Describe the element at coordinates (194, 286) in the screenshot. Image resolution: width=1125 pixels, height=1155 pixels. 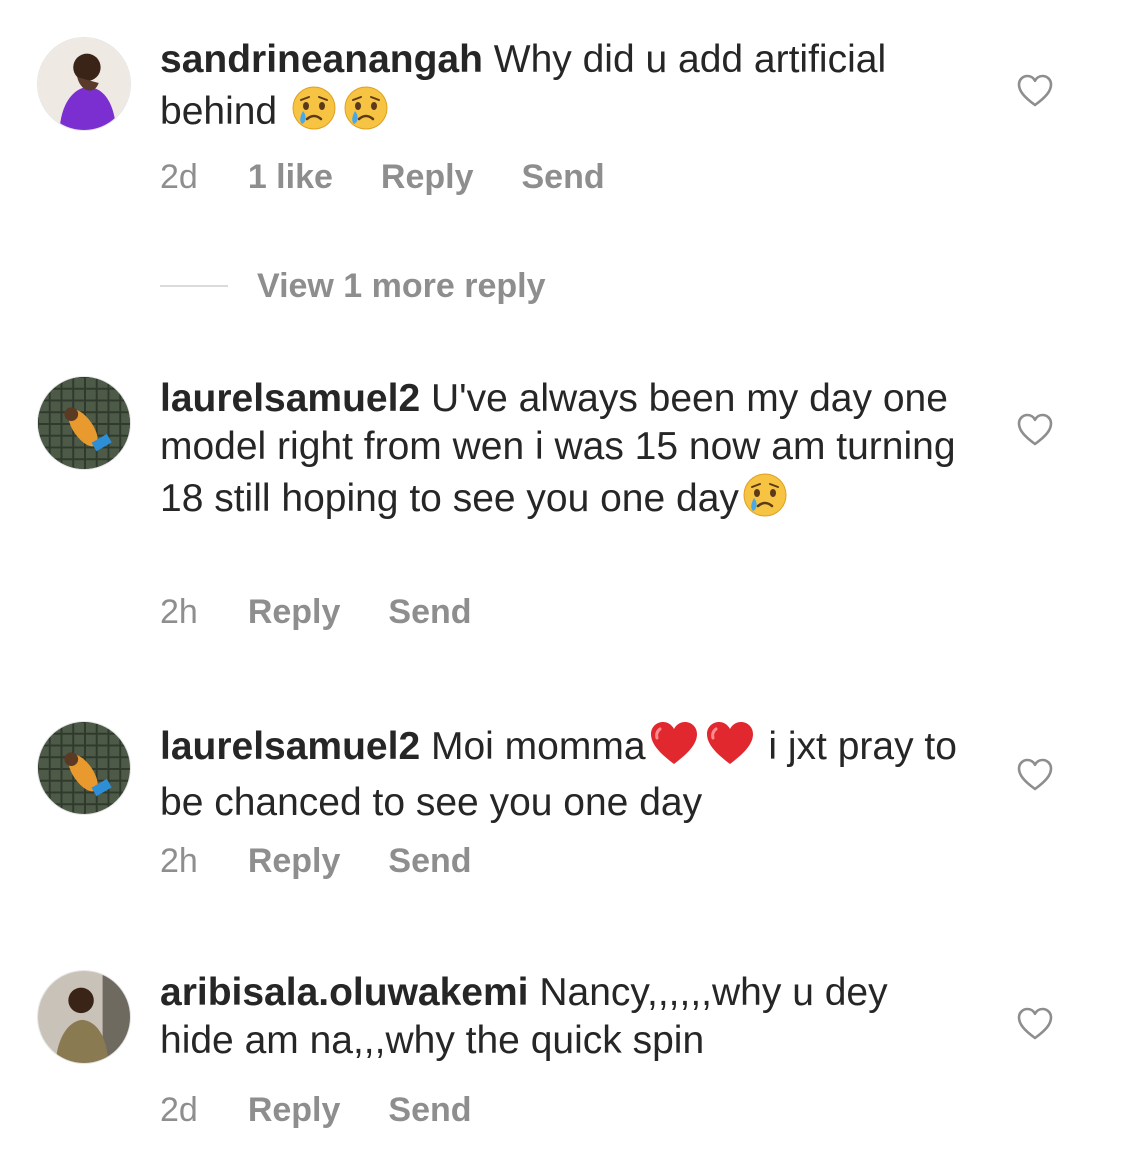
I see `divider-line` at that location.